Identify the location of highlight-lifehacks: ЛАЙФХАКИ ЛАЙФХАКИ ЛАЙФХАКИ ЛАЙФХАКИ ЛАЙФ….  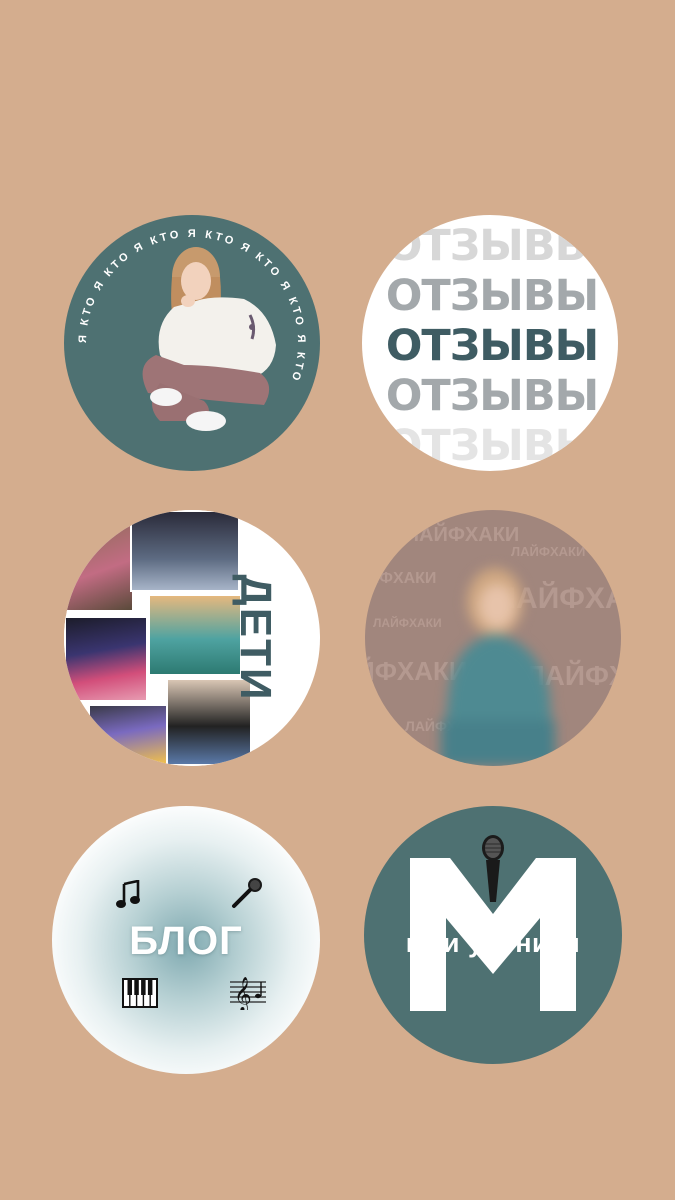
(493, 638).